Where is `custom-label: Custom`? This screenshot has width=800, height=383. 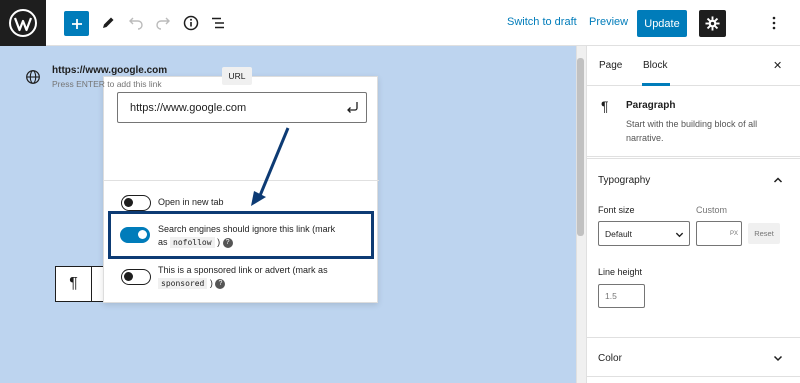 custom-label: Custom is located at coordinates (712, 210).